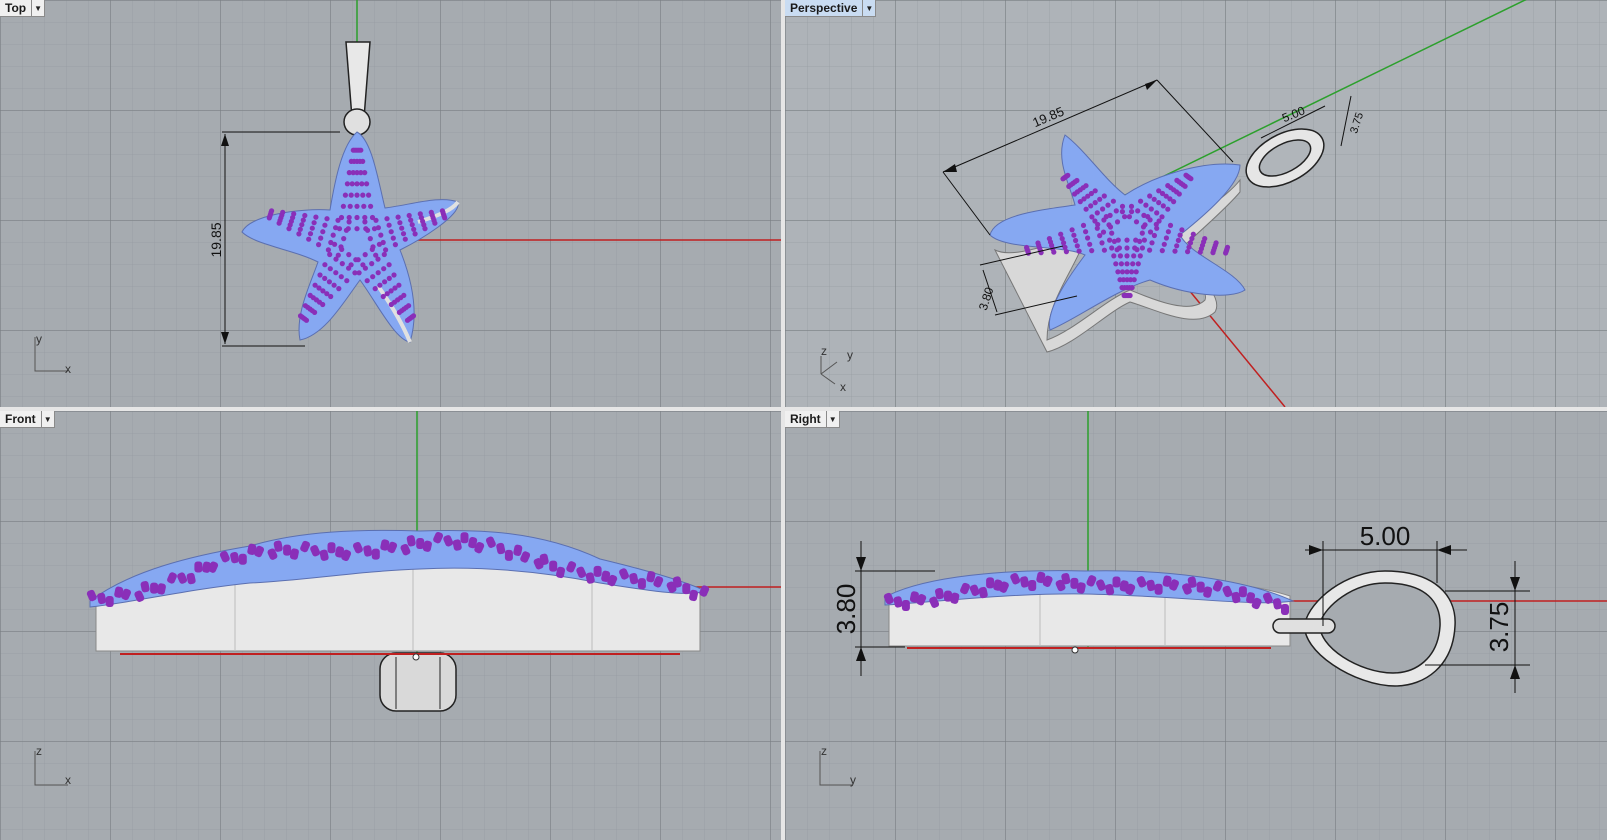  What do you see at coordinates (23, 8) in the screenshot?
I see `viewport-top-label: Top ▼` at bounding box center [23, 8].